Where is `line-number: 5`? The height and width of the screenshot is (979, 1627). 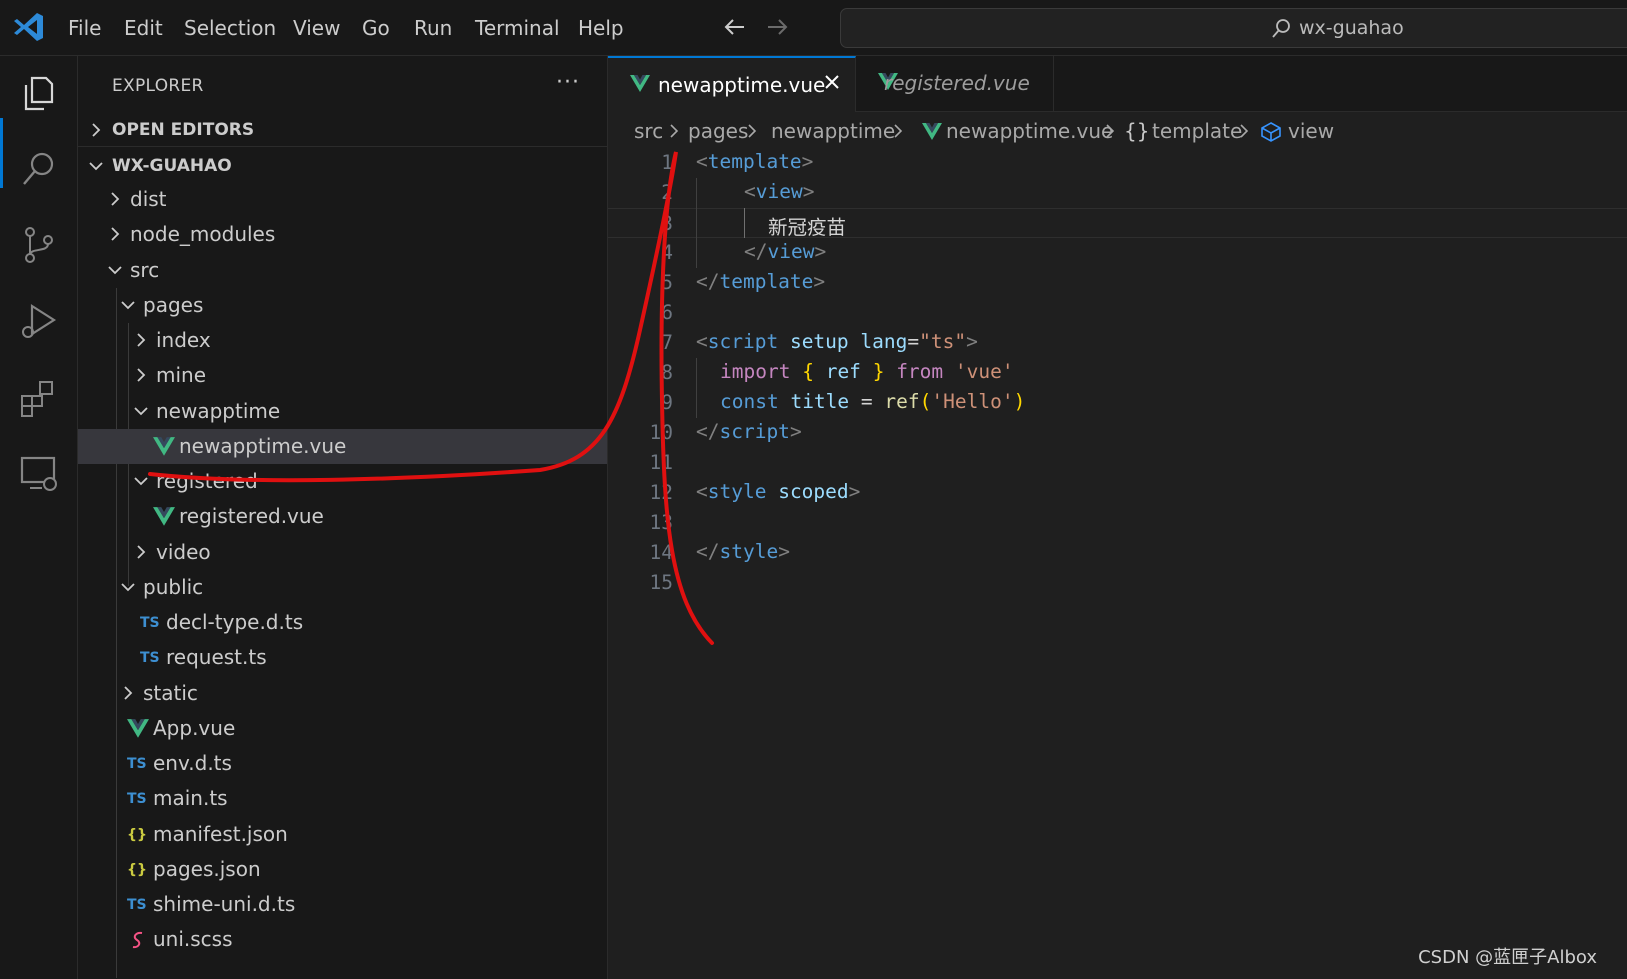
line-number: 5 is located at coordinates (667, 282).